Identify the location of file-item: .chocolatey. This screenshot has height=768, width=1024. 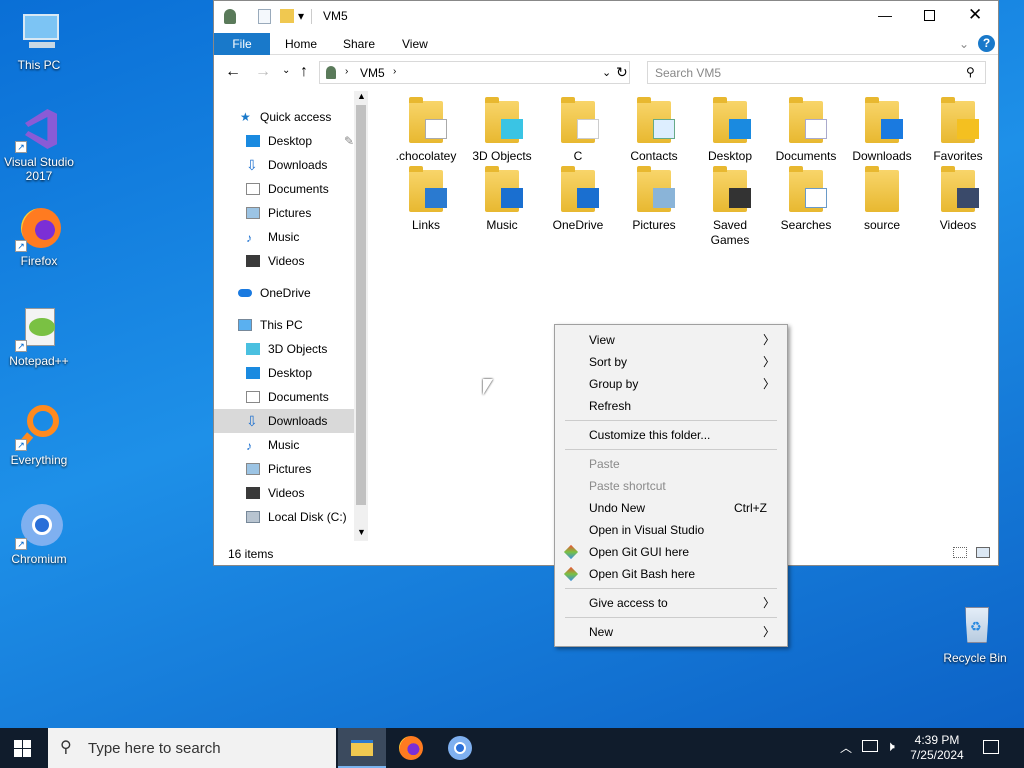
(426, 130).